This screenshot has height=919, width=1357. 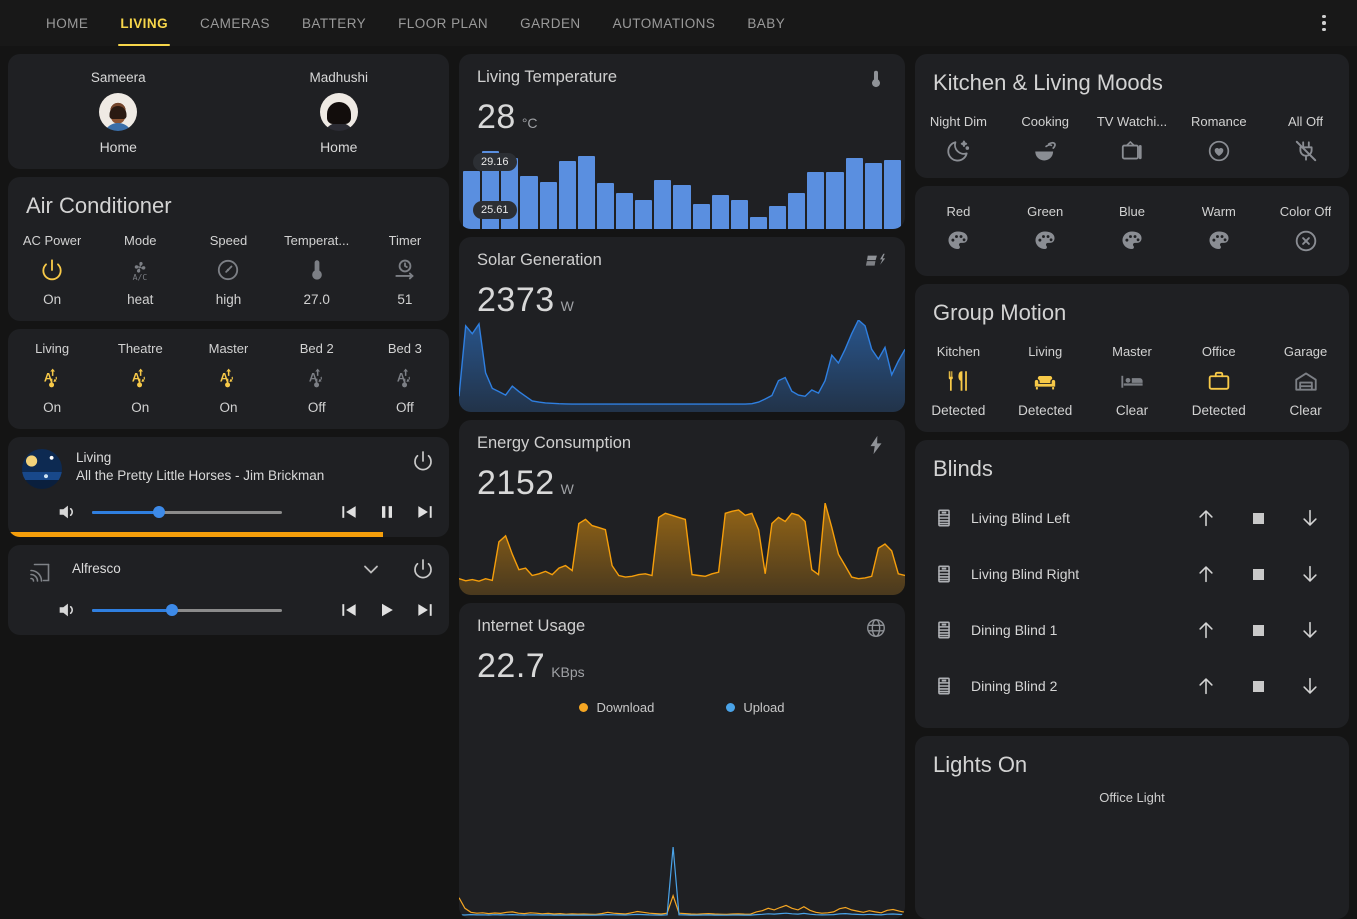 I want to click on moon-stars-icon, so click(x=958, y=151).